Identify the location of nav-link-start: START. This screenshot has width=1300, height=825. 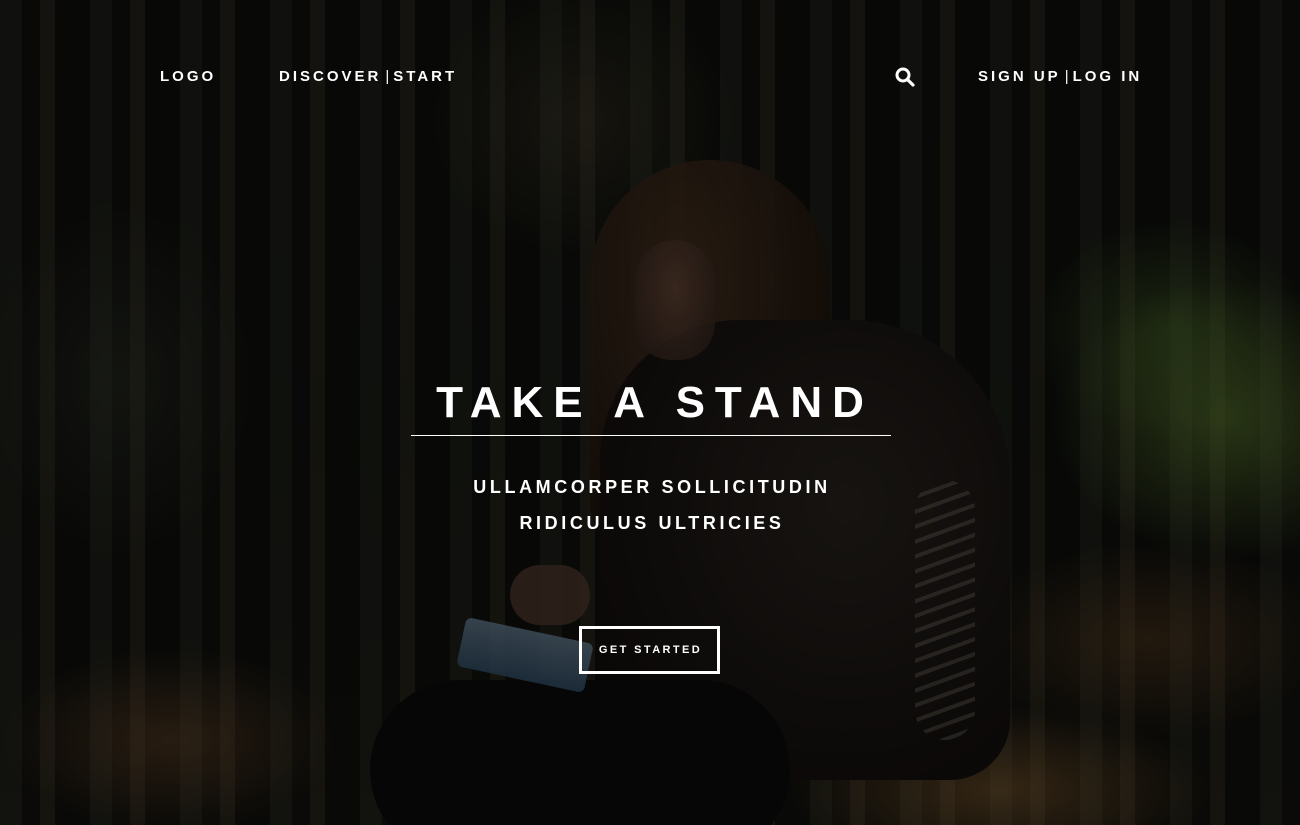
(425, 76).